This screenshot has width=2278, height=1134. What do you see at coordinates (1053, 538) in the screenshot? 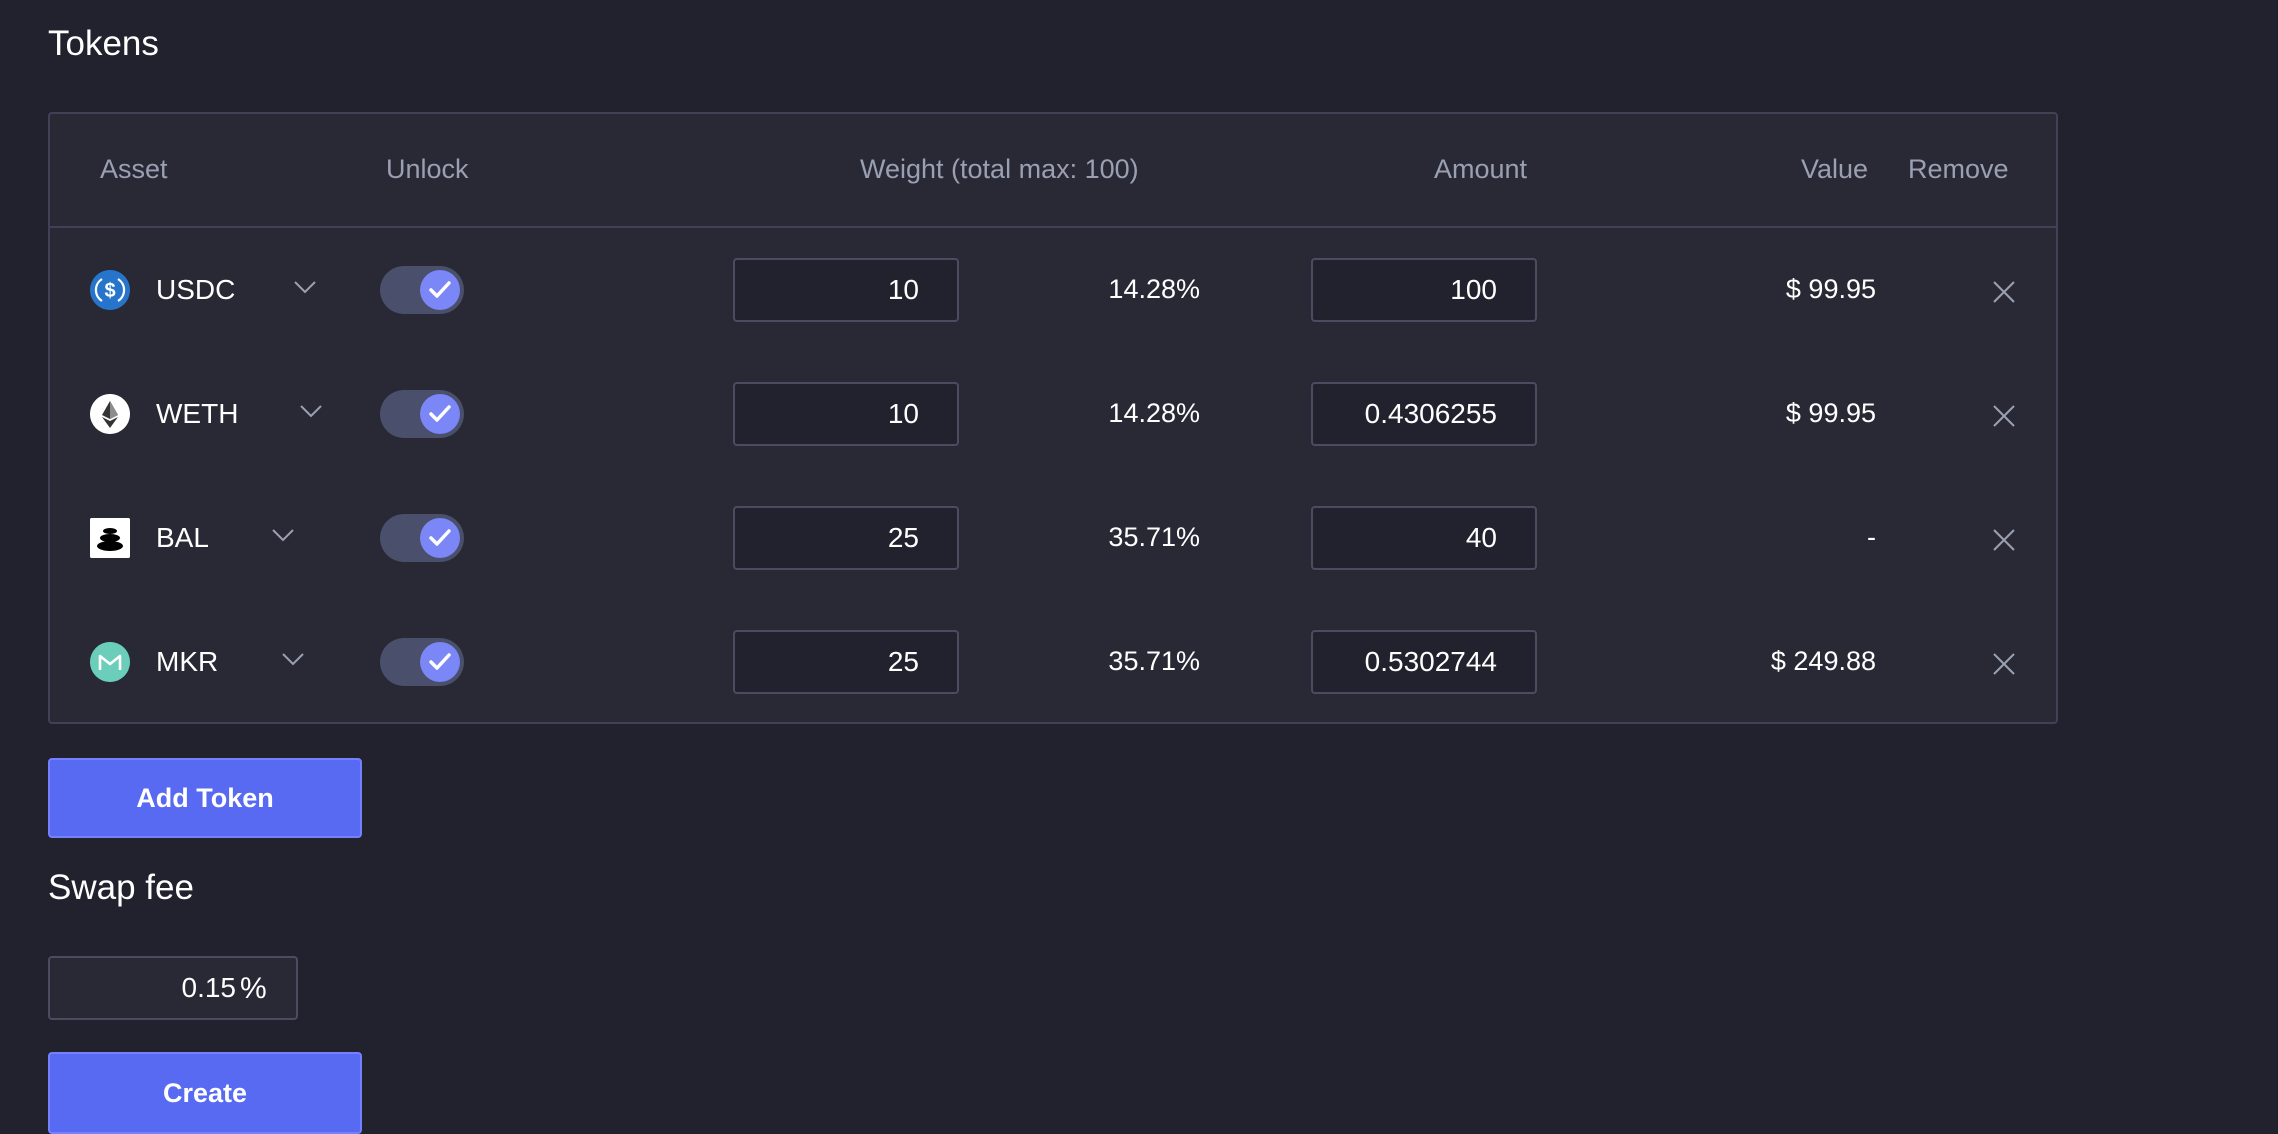
I see `table-row: BAL 35.71% -` at bounding box center [1053, 538].